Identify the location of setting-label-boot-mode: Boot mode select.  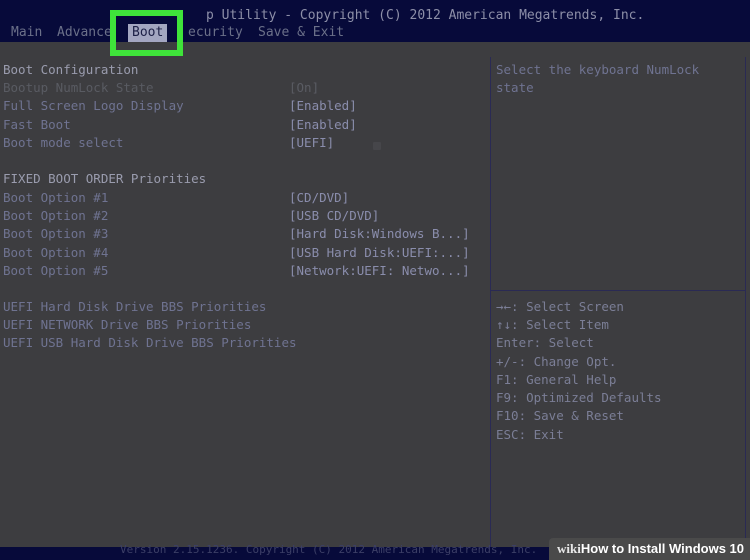
(63, 143).